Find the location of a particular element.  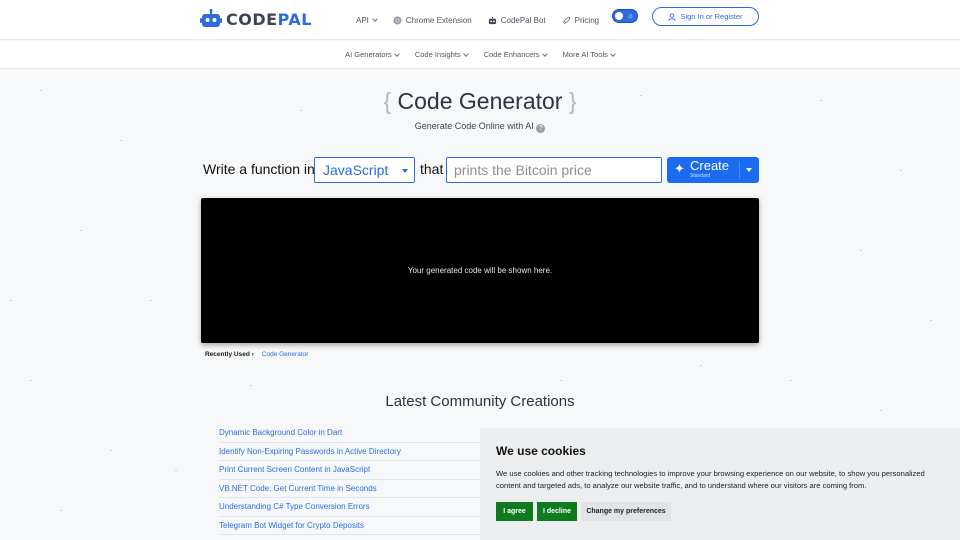

recently-used-label: Recently Used › is located at coordinates (229, 354).